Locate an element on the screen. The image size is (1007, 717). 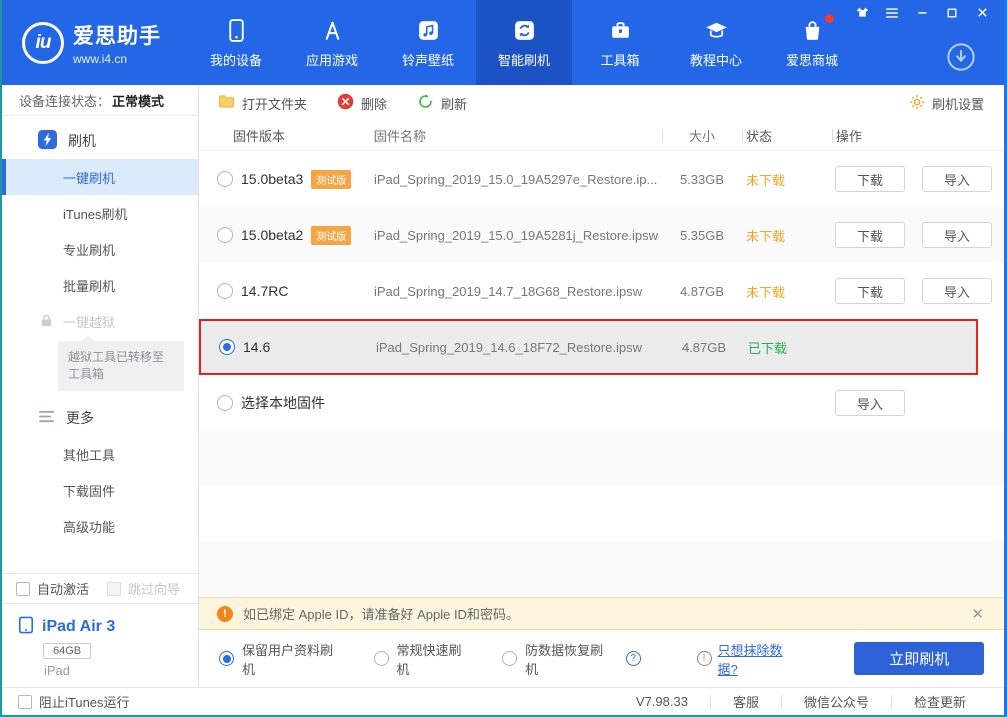
nav-item-toolbox: 工具箱 is located at coordinates (620, 42).